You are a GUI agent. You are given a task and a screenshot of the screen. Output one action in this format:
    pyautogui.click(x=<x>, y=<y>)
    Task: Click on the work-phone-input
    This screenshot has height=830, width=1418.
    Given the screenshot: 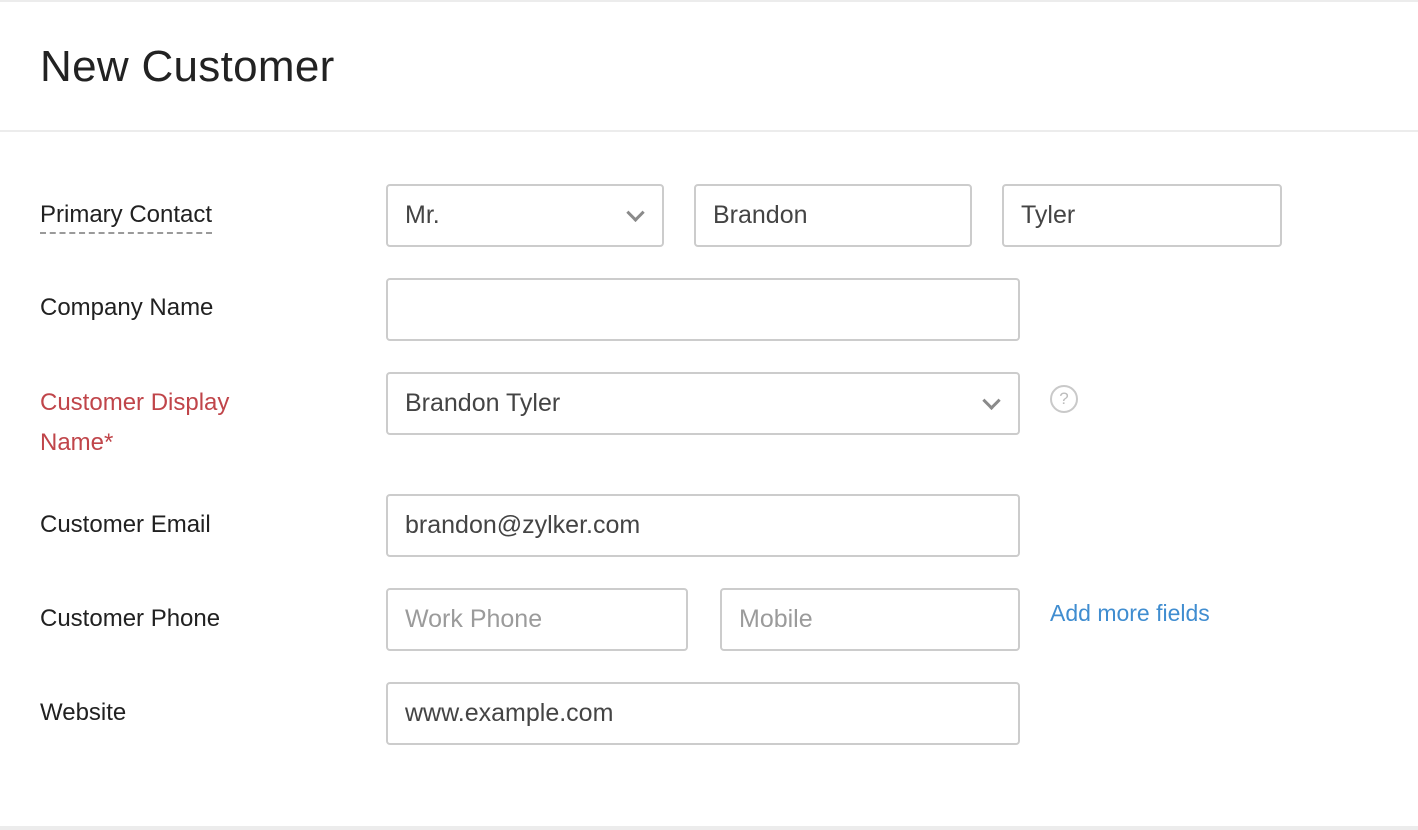 What is the action you would take?
    pyautogui.click(x=545, y=619)
    